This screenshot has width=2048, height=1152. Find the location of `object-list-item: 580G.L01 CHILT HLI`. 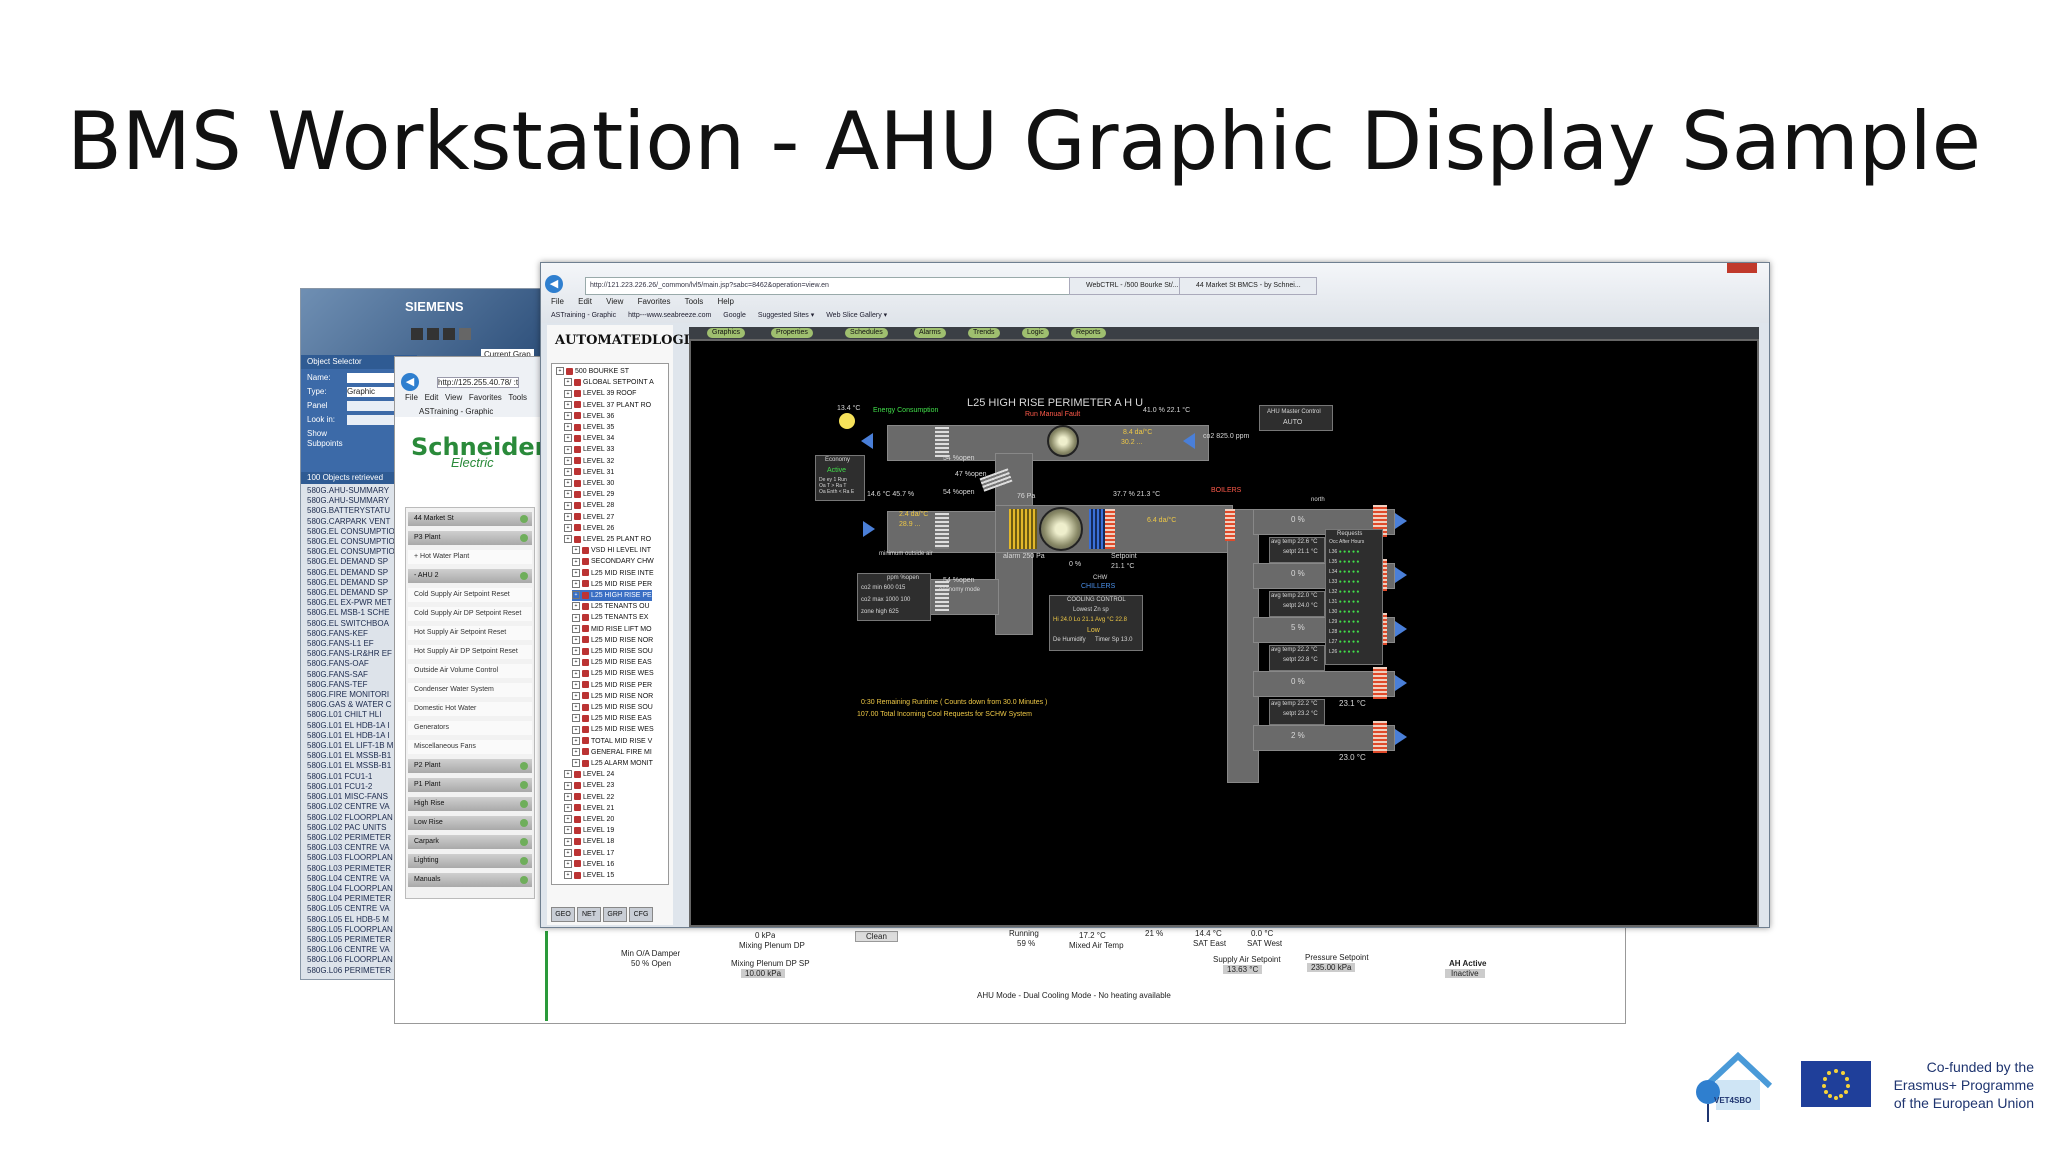

object-list-item: 580G.L01 CHILT HLI is located at coordinates (356, 715).